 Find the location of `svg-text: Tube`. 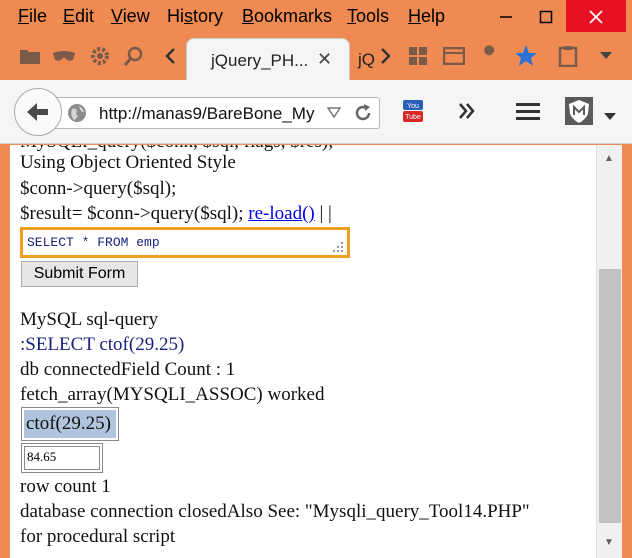

svg-text: Tube is located at coordinates (413, 117).